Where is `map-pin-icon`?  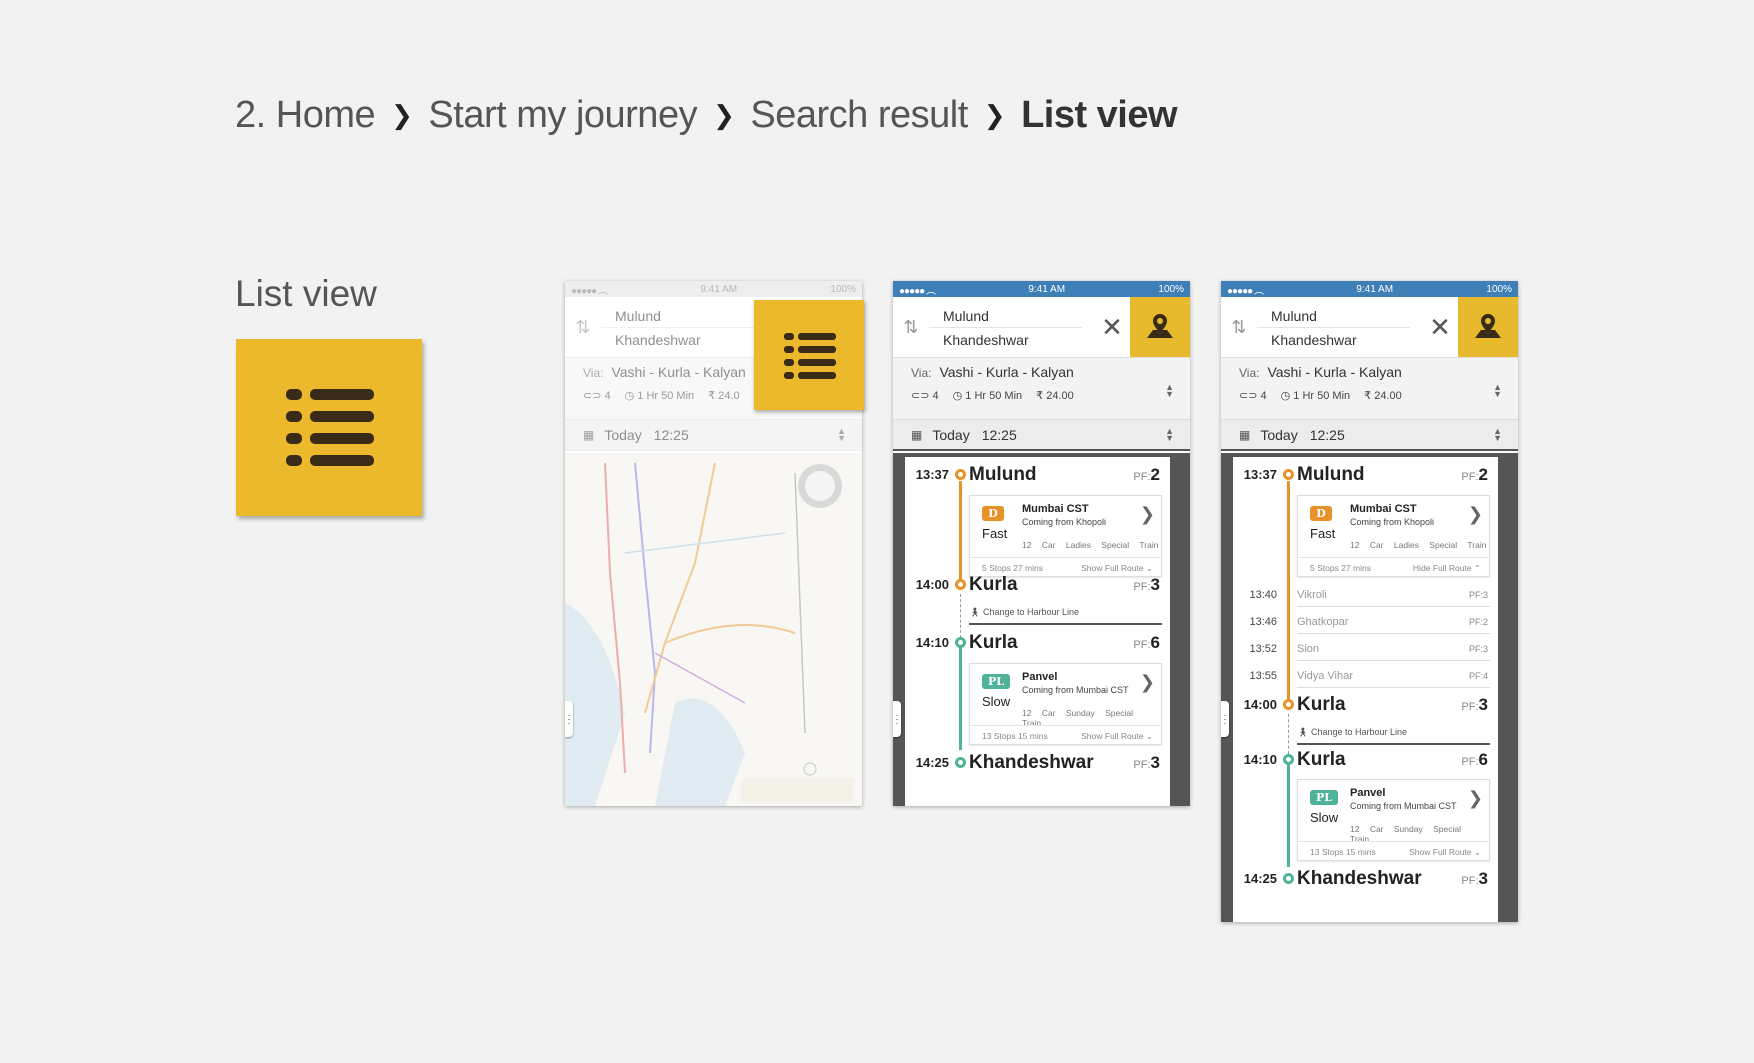 map-pin-icon is located at coordinates (1160, 326).